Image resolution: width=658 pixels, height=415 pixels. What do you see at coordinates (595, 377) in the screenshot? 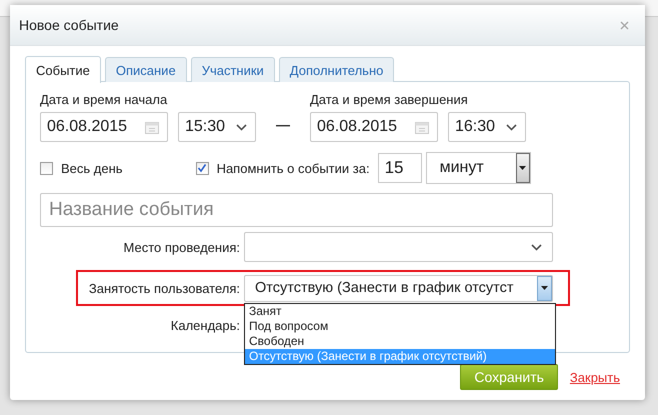
I see `close-link: Закрыть` at bounding box center [595, 377].